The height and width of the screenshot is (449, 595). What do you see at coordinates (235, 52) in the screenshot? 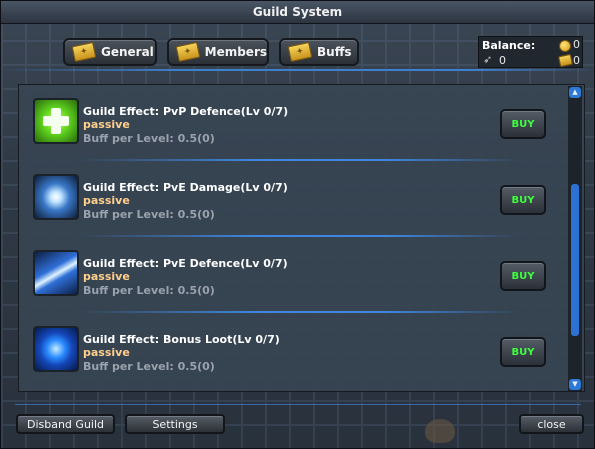
I see `tab-members-label: Members` at bounding box center [235, 52].